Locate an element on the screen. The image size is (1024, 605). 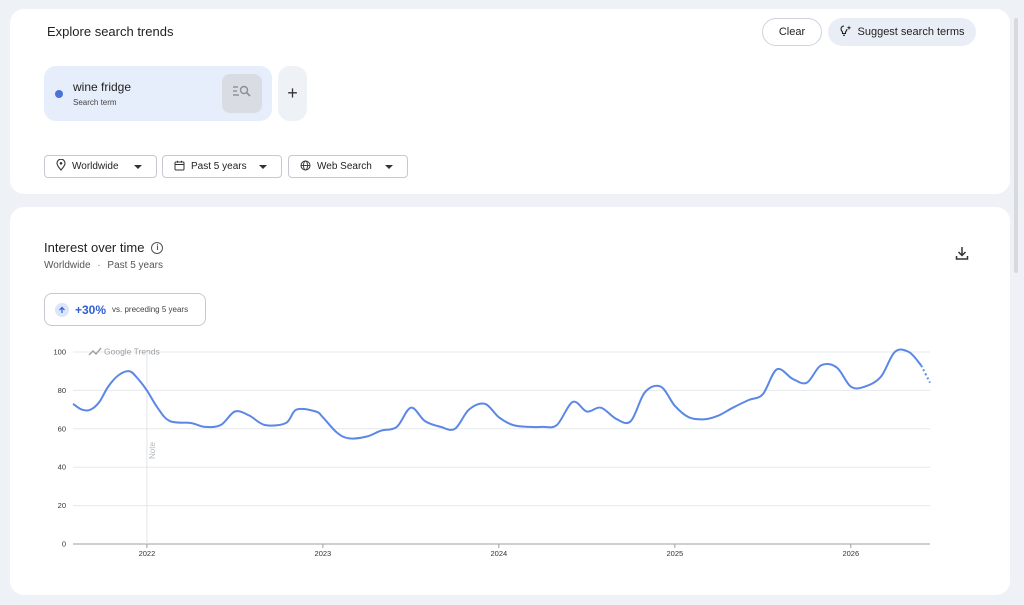
x-tick-label: 2025 is located at coordinates (674, 553).